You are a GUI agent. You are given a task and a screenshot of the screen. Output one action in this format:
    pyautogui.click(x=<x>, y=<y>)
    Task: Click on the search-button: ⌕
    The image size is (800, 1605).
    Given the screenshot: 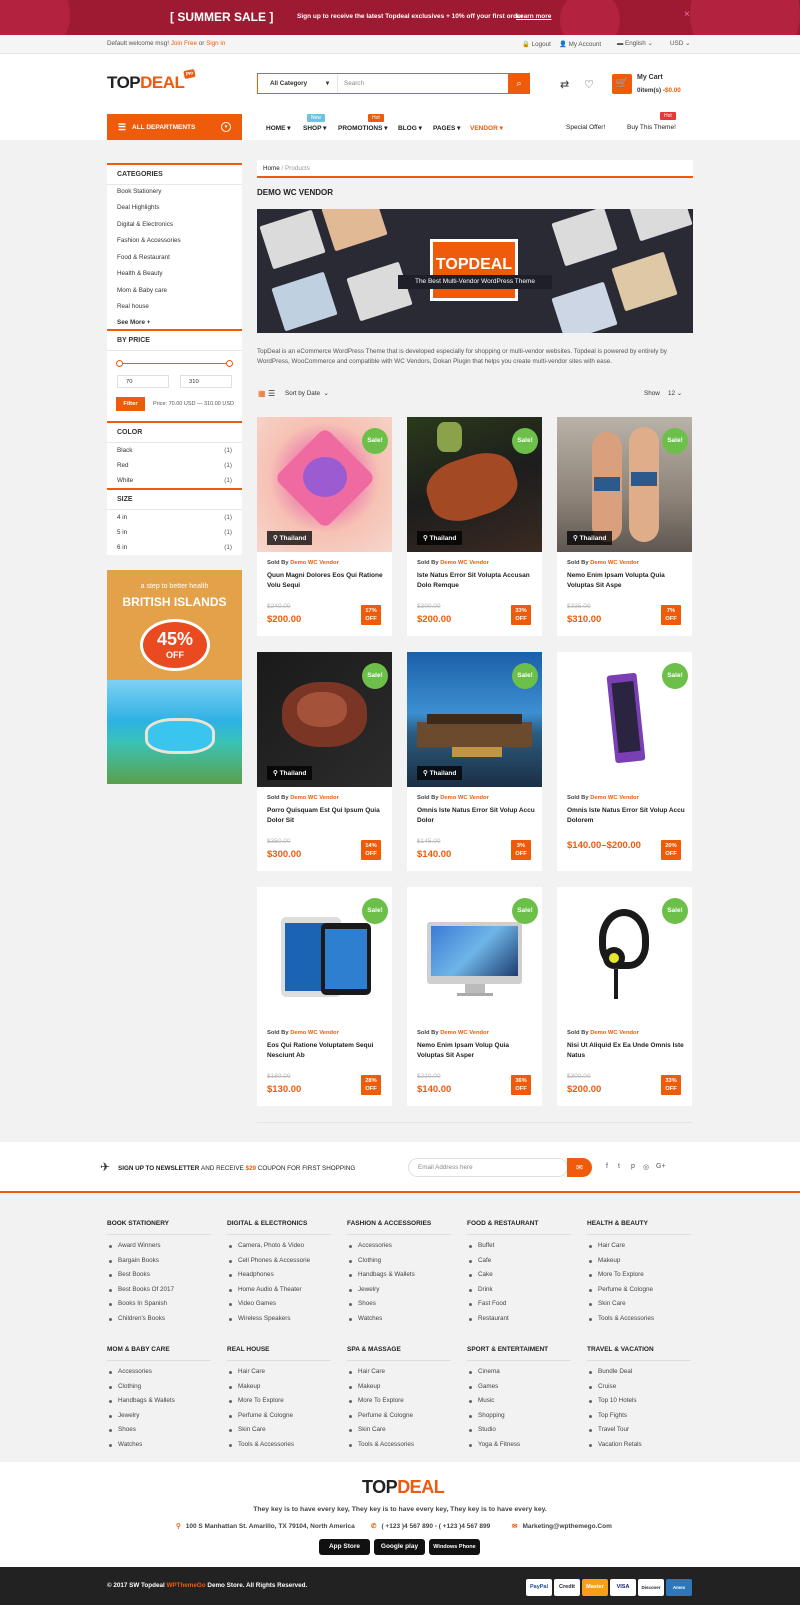 What is the action you would take?
    pyautogui.click(x=519, y=83)
    